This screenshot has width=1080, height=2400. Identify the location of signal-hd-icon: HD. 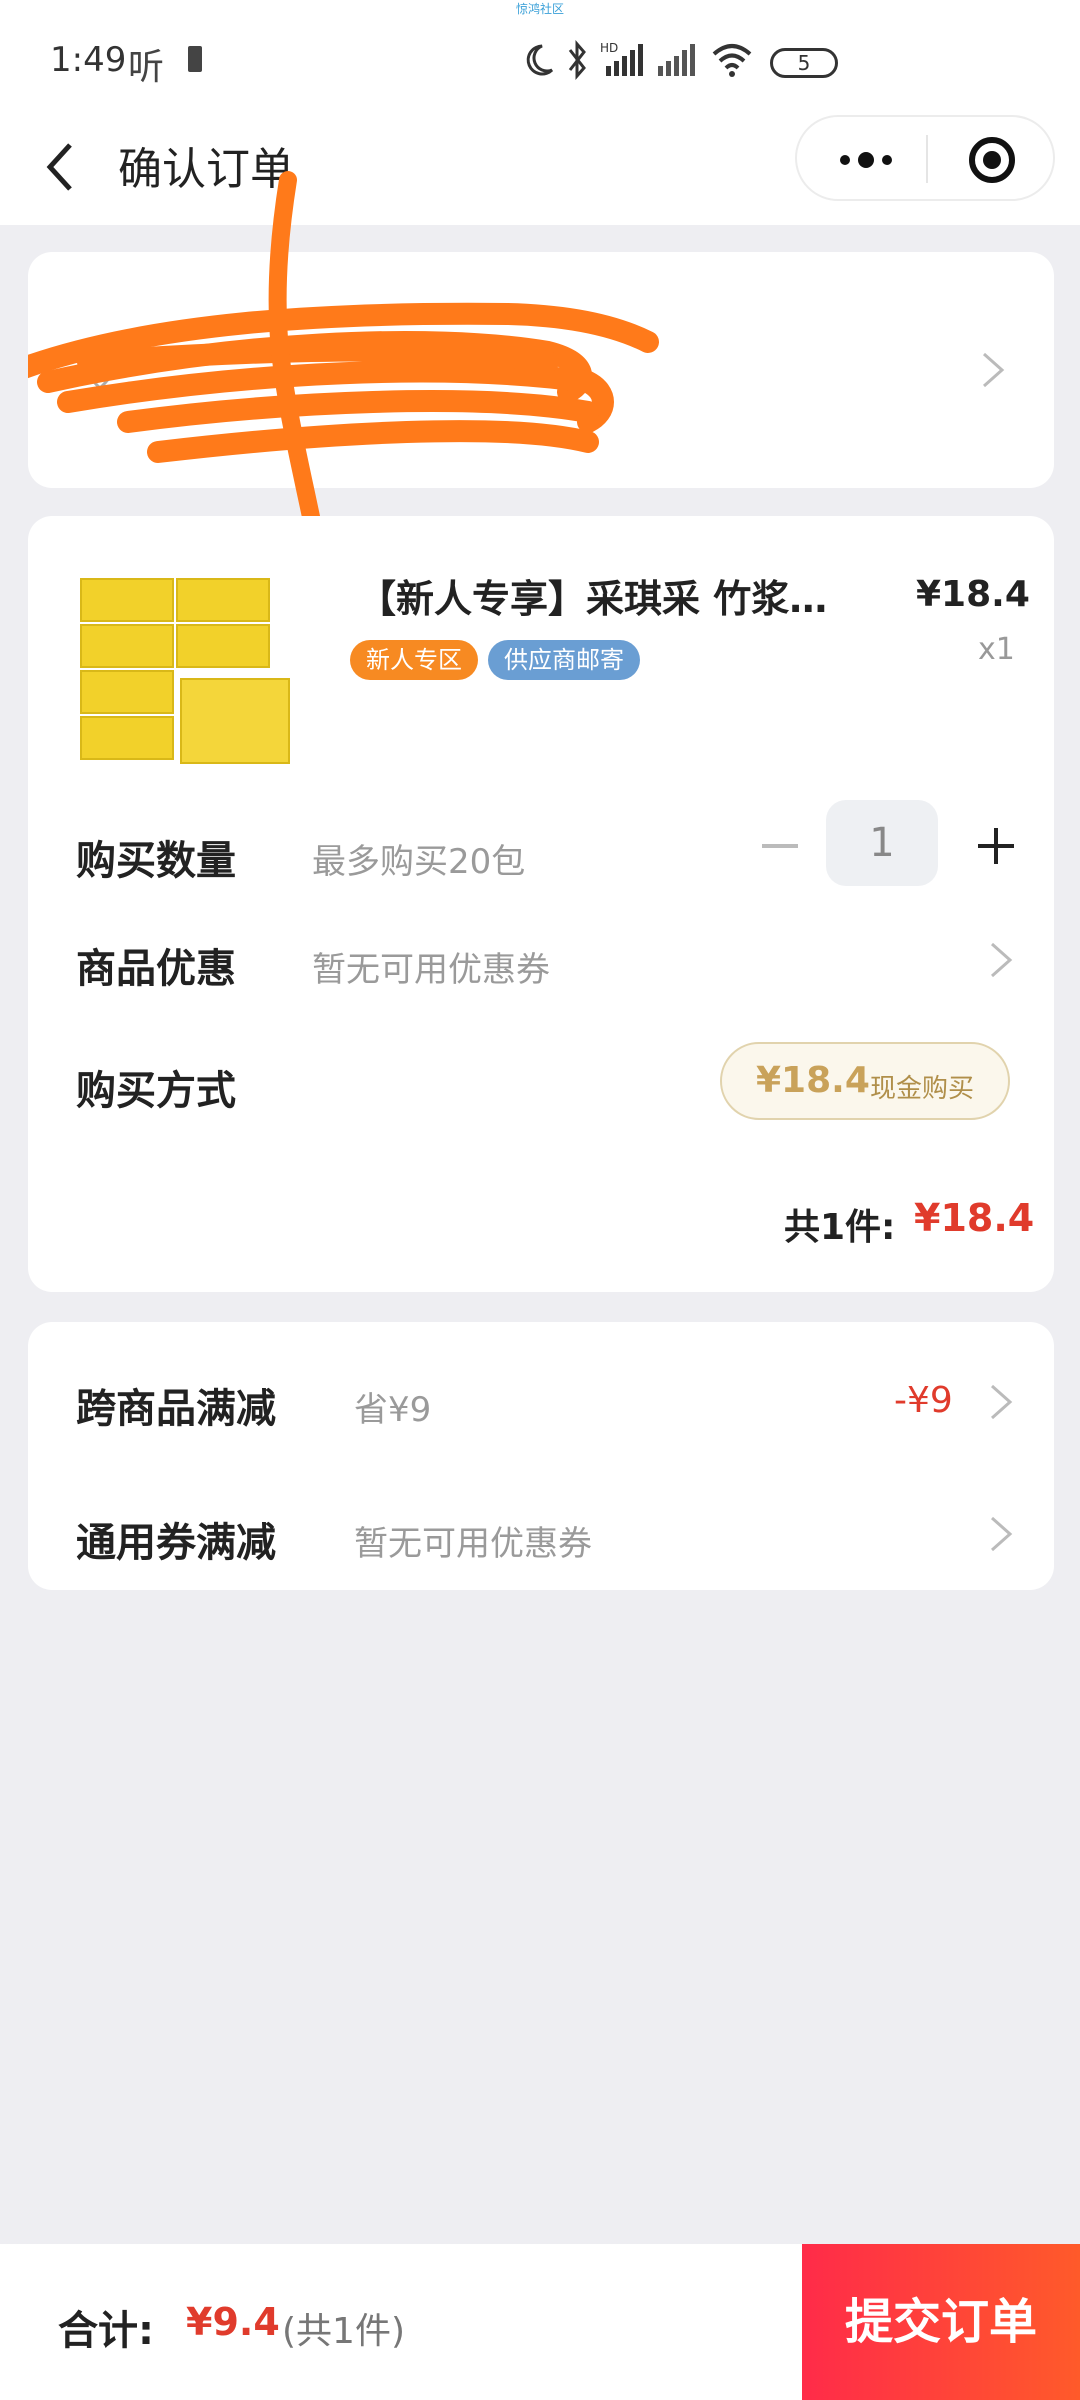
(623, 62).